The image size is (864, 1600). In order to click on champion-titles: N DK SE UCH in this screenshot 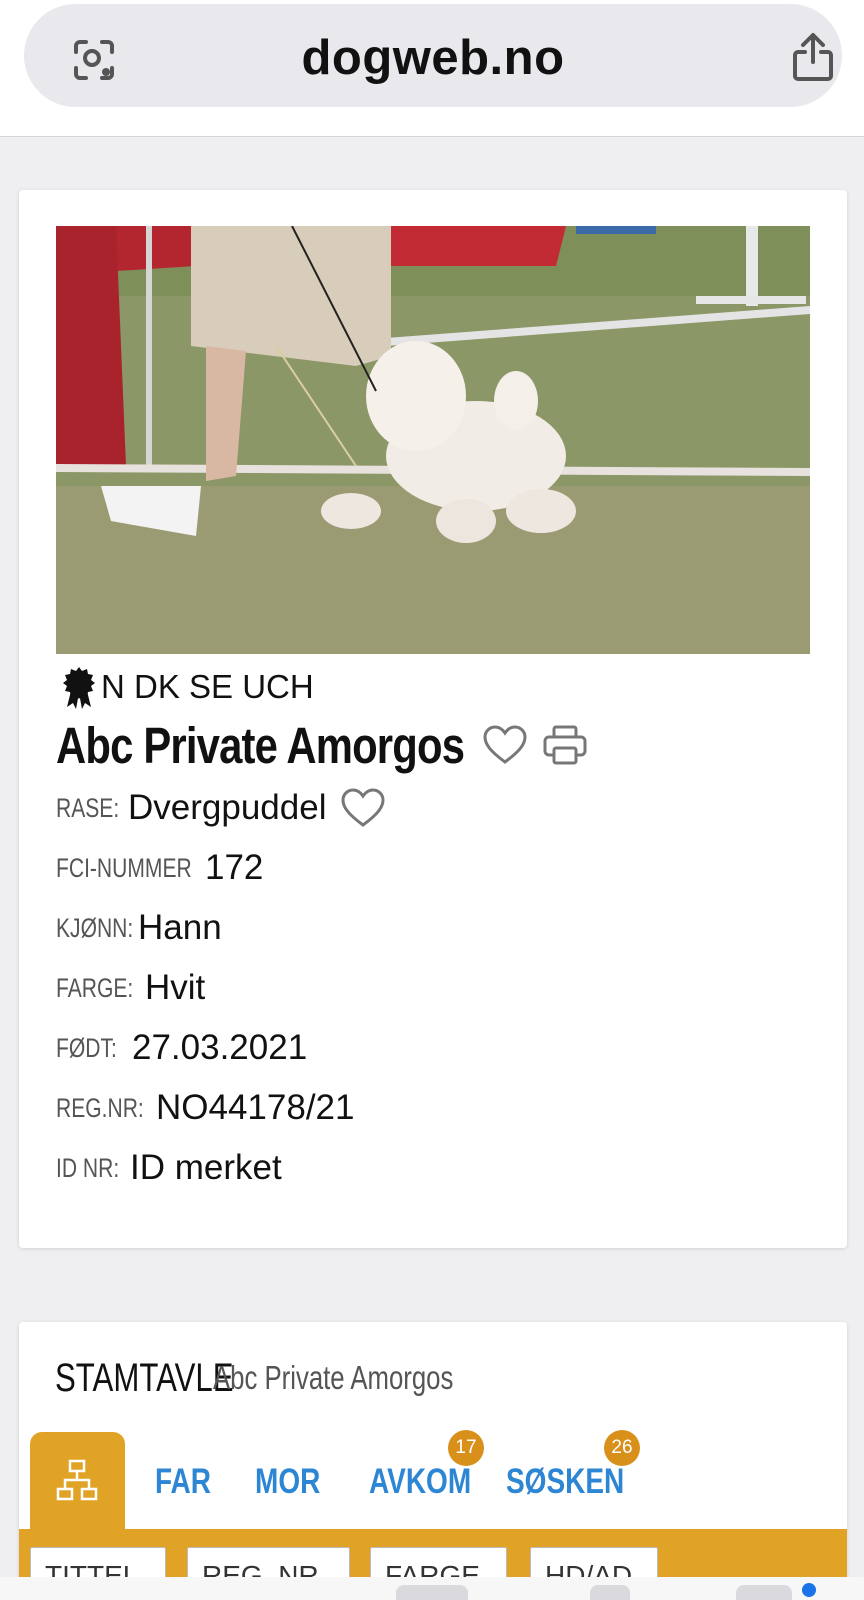, I will do `click(187, 687)`.